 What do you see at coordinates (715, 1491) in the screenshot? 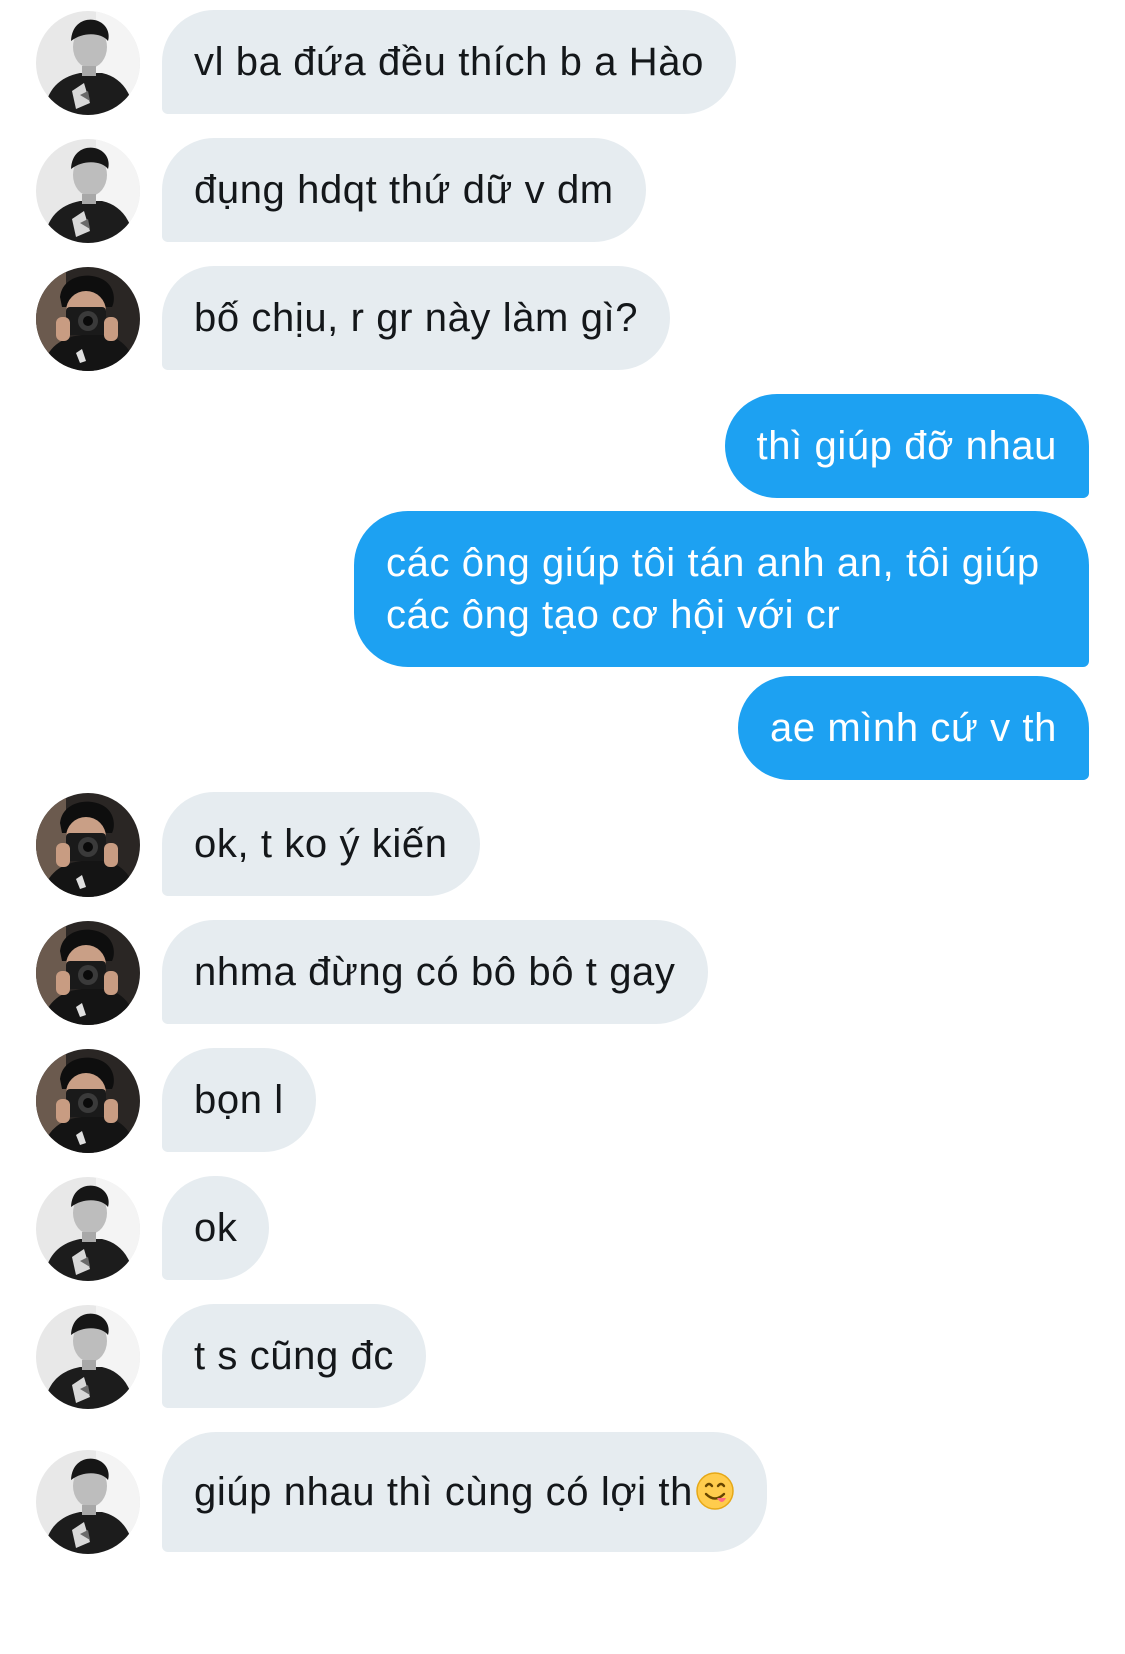
I see `yum-face-emoji` at bounding box center [715, 1491].